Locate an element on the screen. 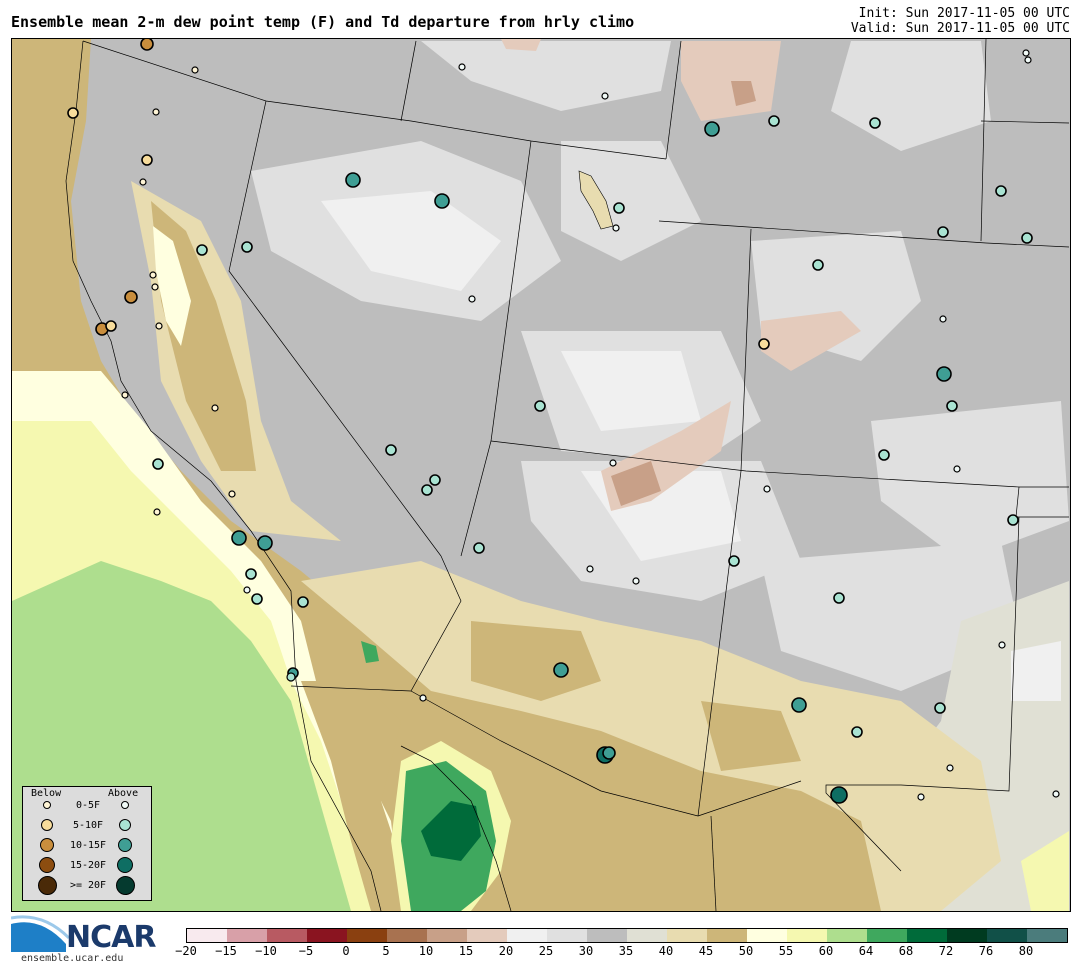 This screenshot has height=973, width=1080. init-time: Init: Sun 2017-11-05 00 UTC is located at coordinates (964, 13).